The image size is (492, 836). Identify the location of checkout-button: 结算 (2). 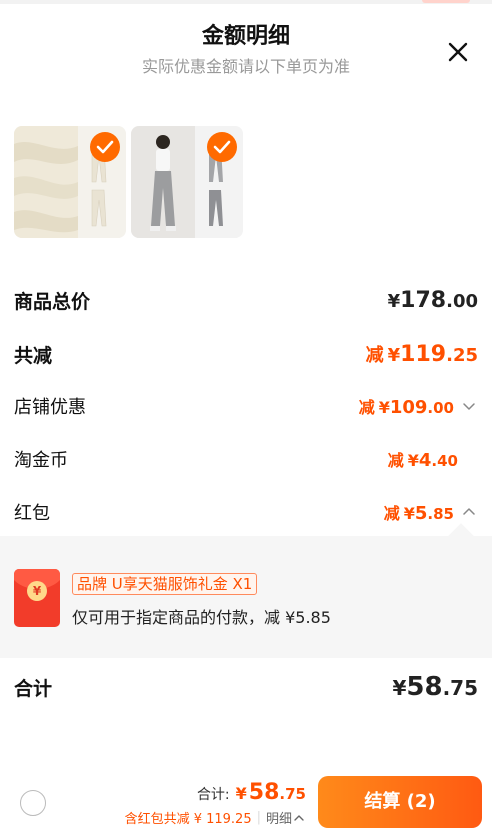
(400, 802).